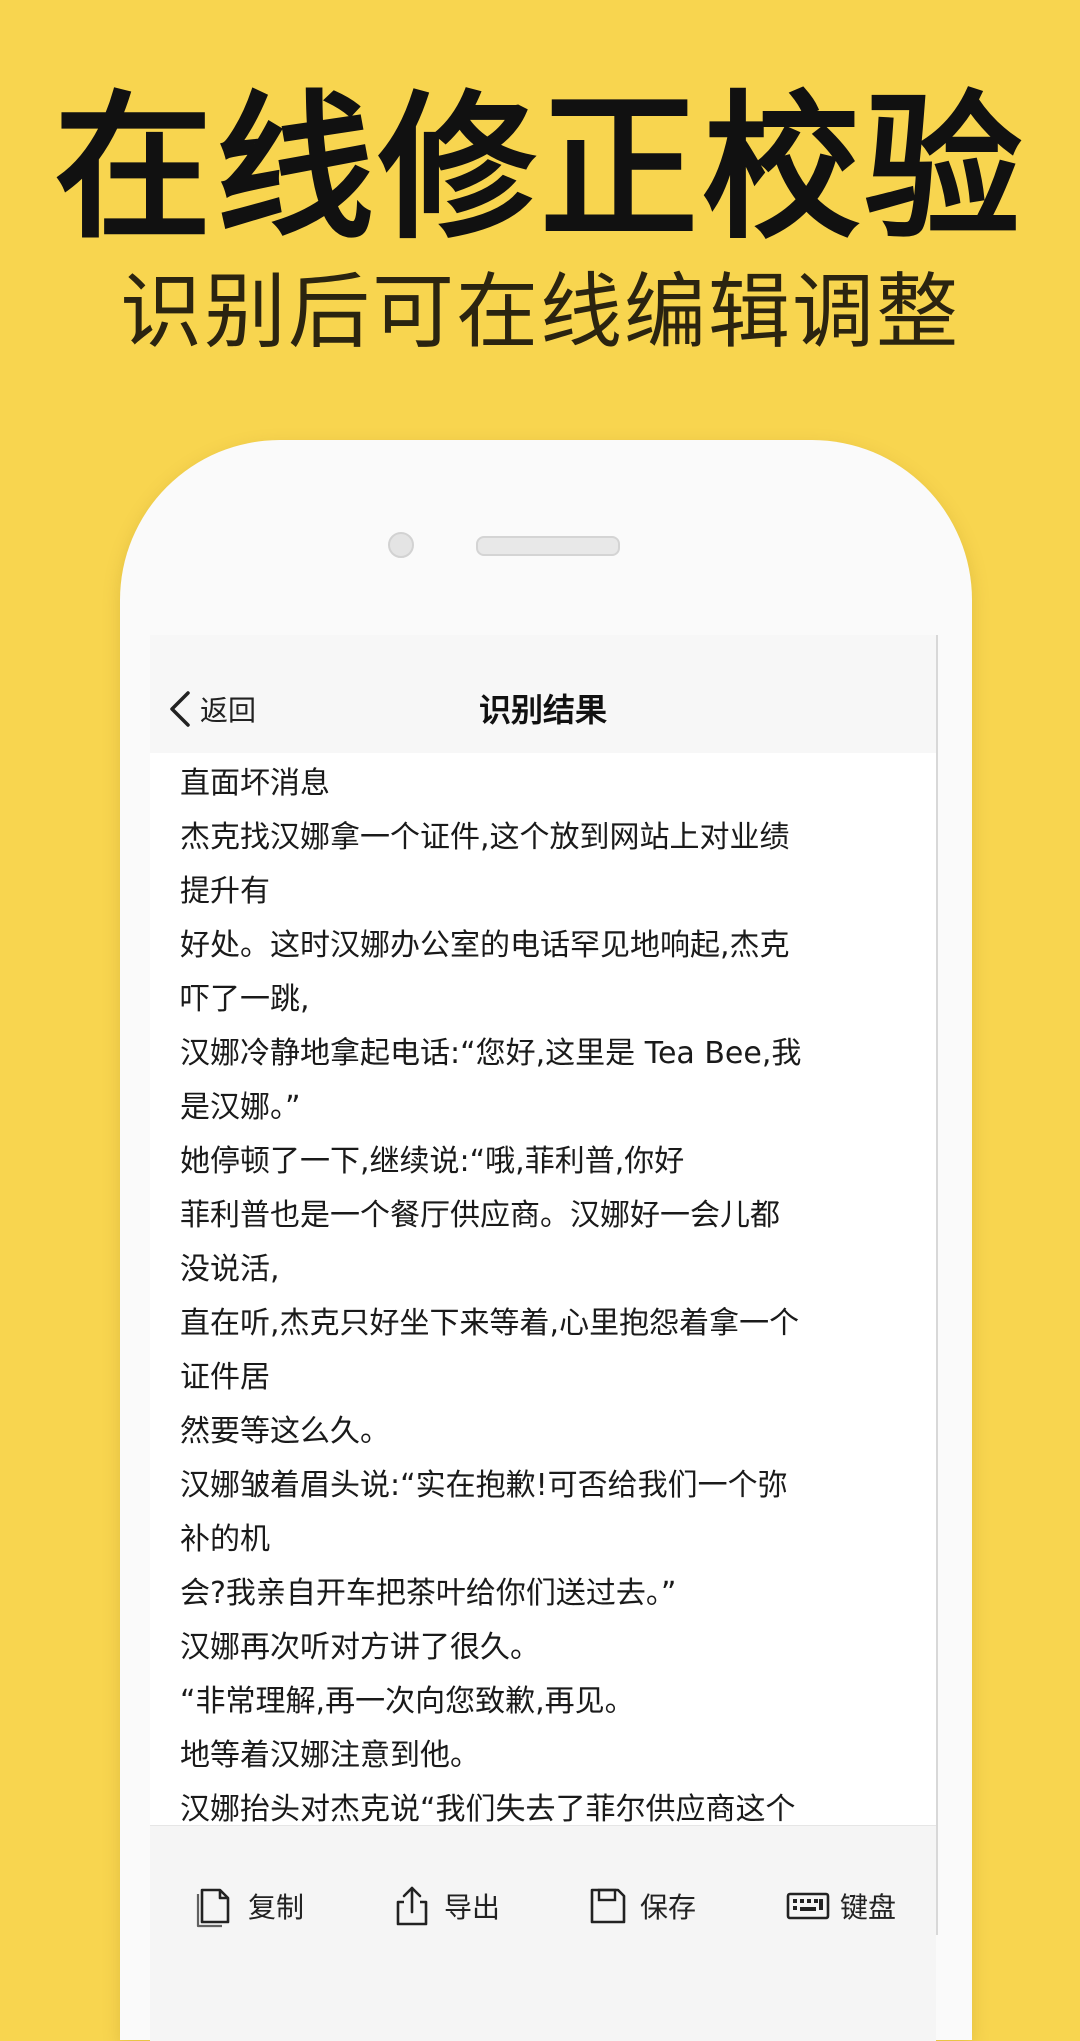  I want to click on text-line: 直面坏消息, so click(255, 783).